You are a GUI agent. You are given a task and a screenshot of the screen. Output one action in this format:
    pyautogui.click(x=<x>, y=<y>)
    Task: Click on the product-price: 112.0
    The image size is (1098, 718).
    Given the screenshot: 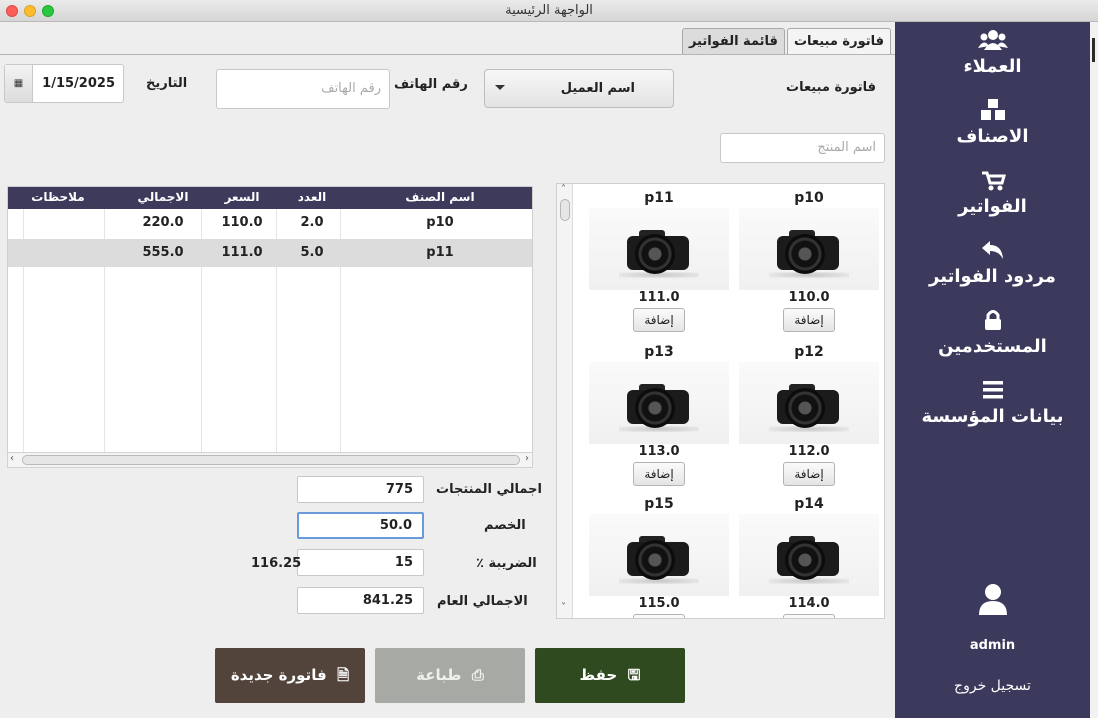 What is the action you would take?
    pyautogui.click(x=809, y=451)
    